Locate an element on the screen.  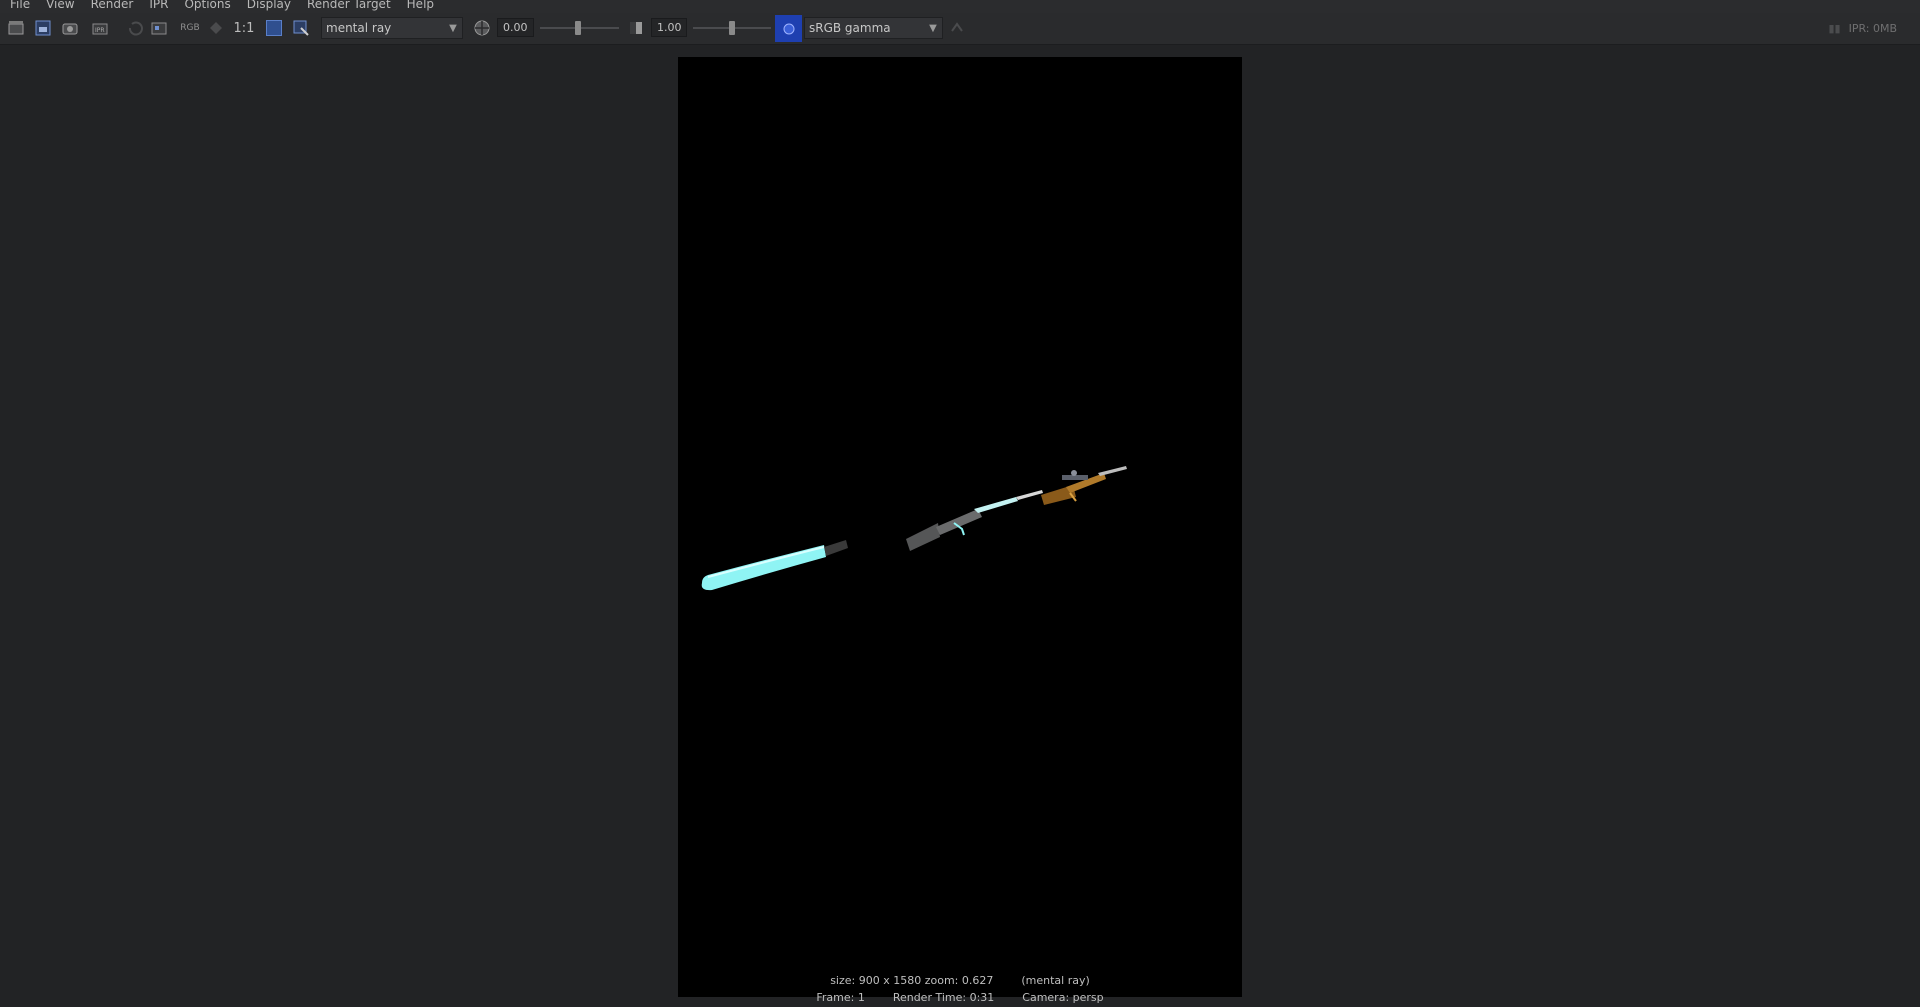
menu-display: Display is located at coordinates (264, 5).